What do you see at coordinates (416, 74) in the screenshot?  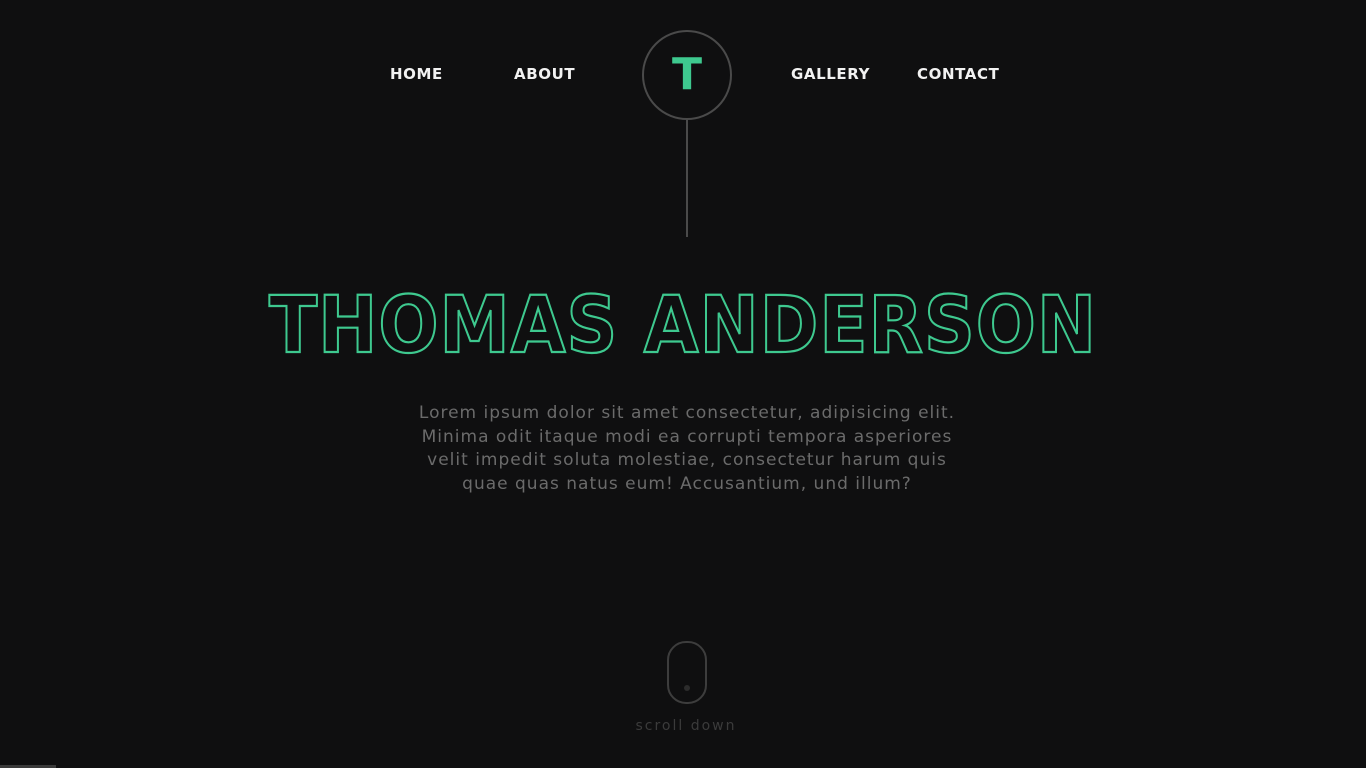 I see `nav-home-link: HOME` at bounding box center [416, 74].